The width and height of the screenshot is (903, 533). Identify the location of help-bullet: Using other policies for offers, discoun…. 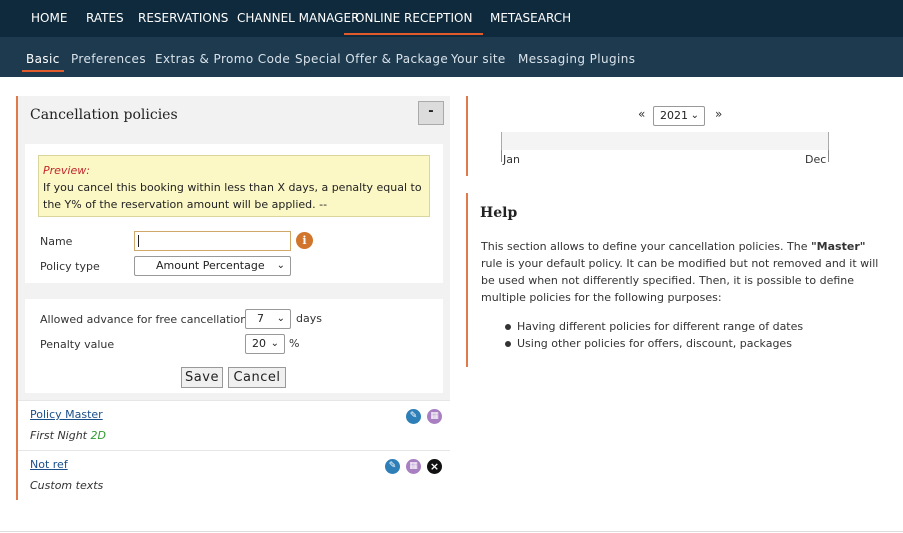
(654, 343).